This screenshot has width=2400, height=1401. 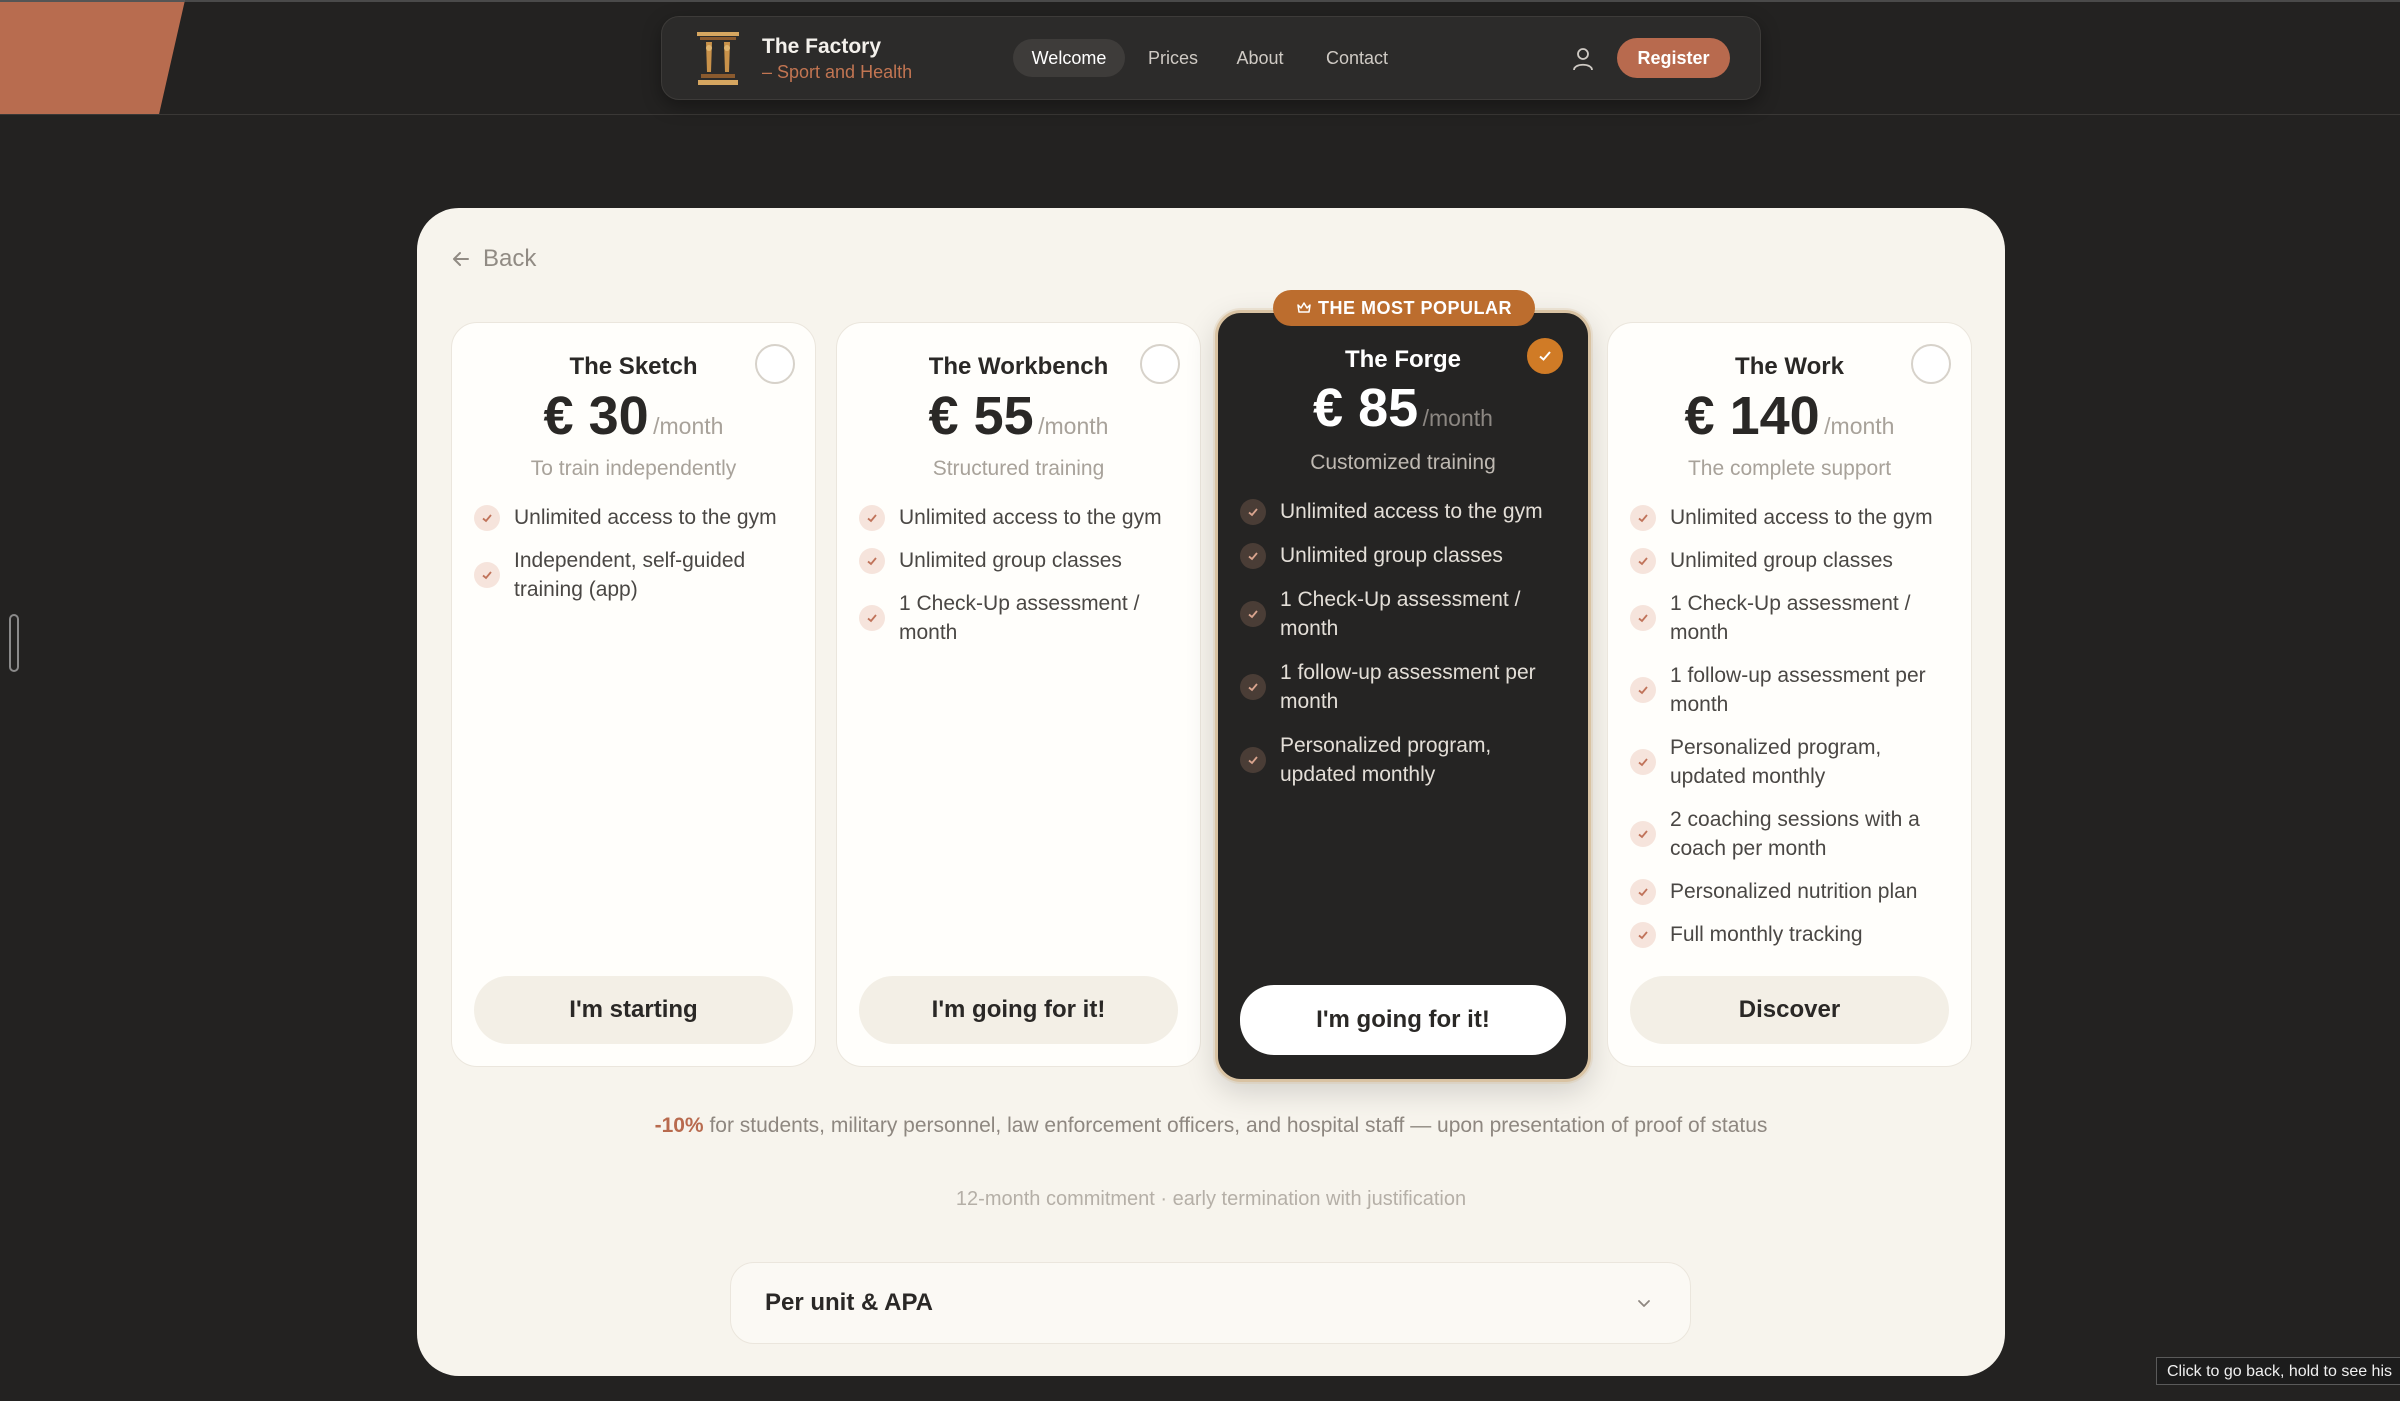 I want to click on user-icon, so click(x=1583, y=59).